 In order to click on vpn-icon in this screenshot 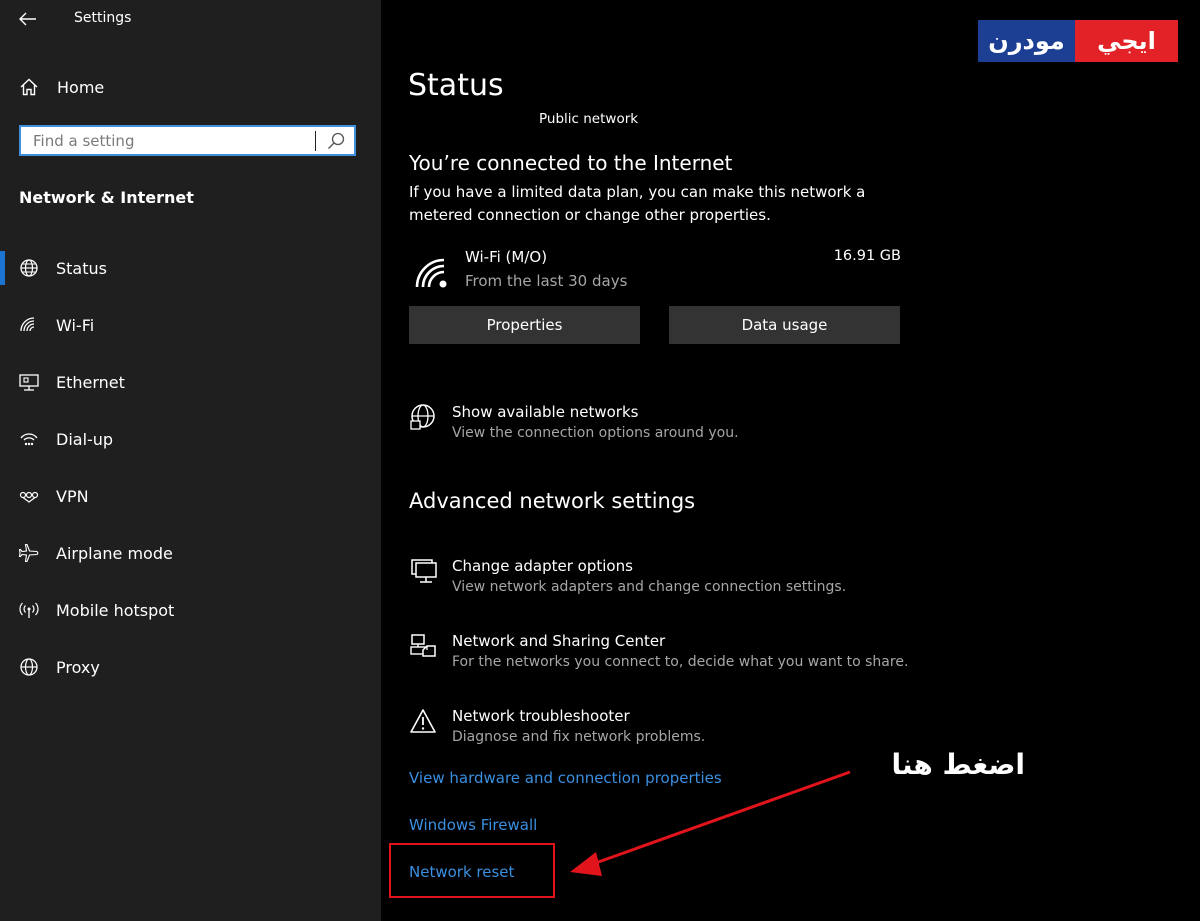, I will do `click(29, 497)`.